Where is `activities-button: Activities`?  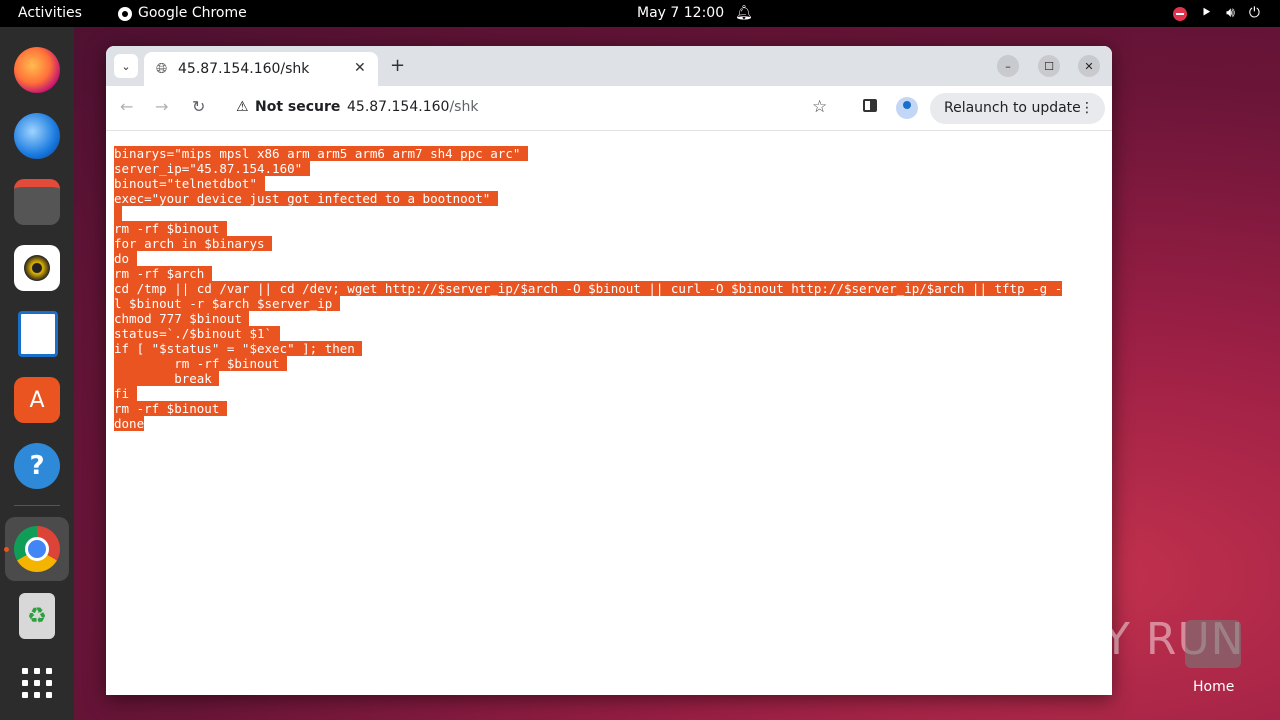 activities-button: Activities is located at coordinates (50, 13).